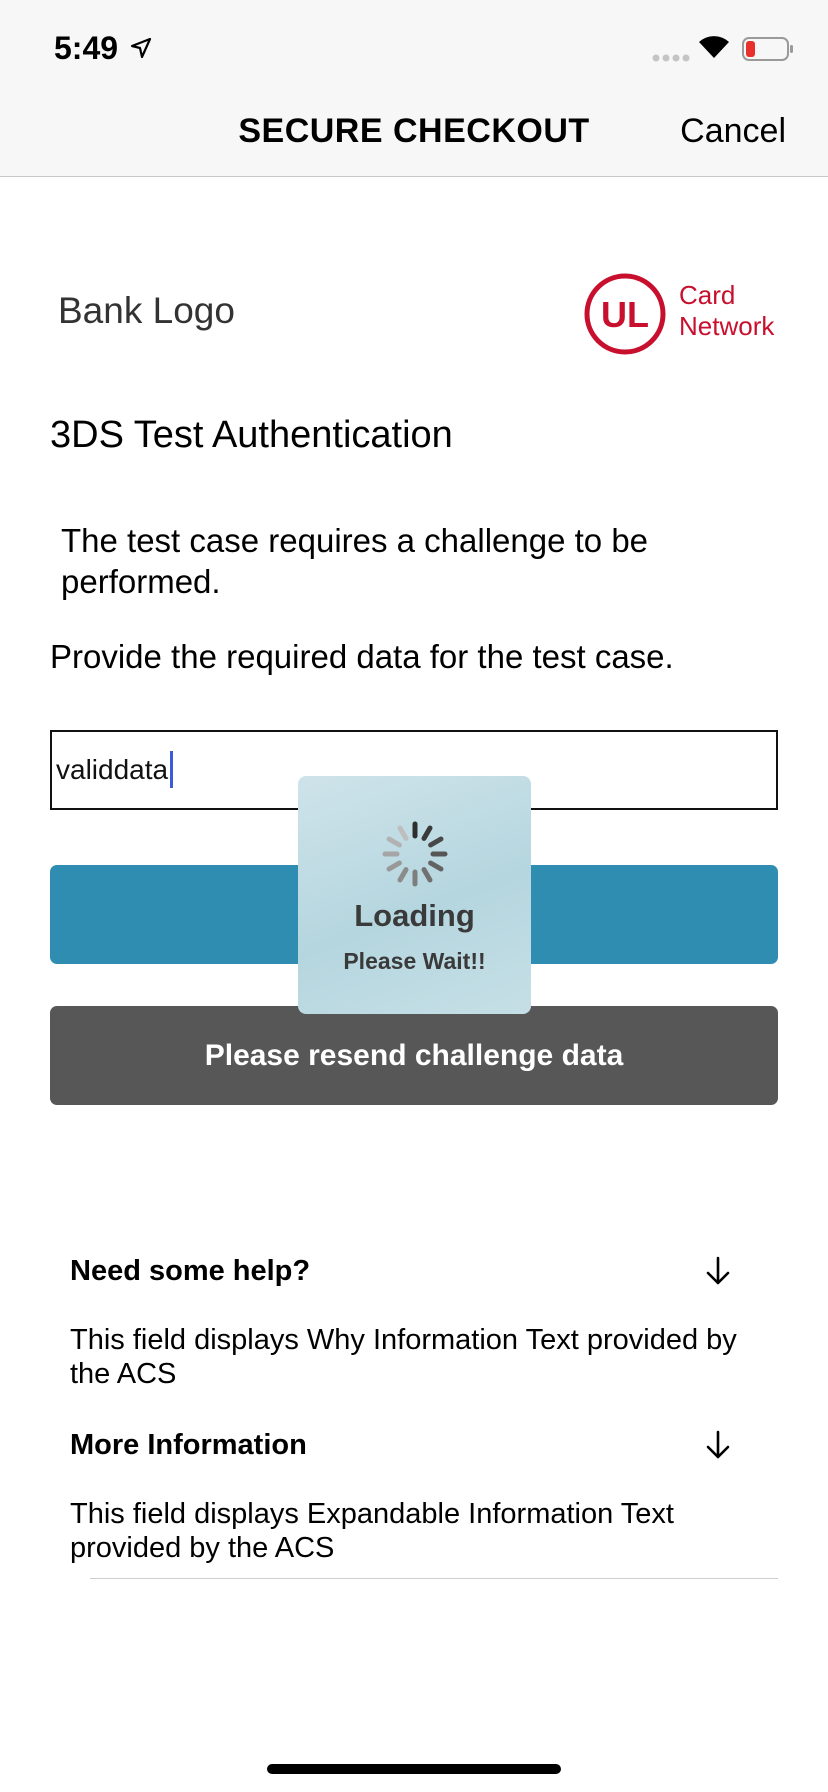  What do you see at coordinates (733, 131) in the screenshot?
I see `cancel-button: Cancel` at bounding box center [733, 131].